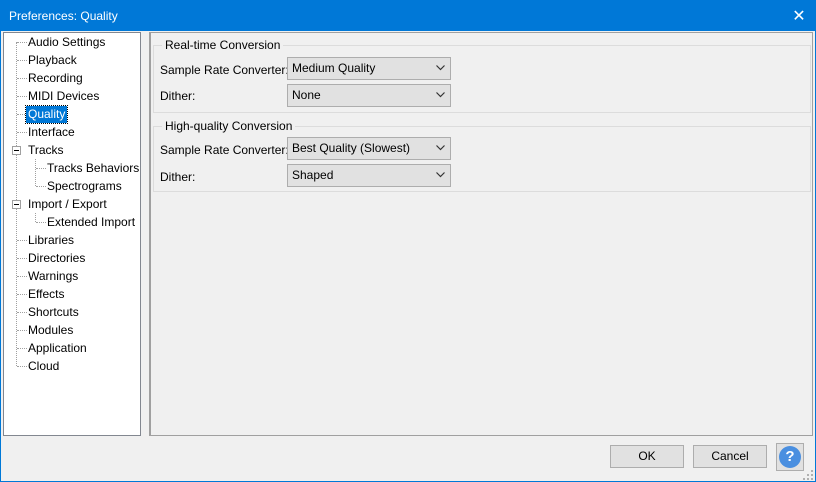 The image size is (816, 482). Describe the element at coordinates (369, 95) in the screenshot. I see `realtime-dither-combo: None` at that location.